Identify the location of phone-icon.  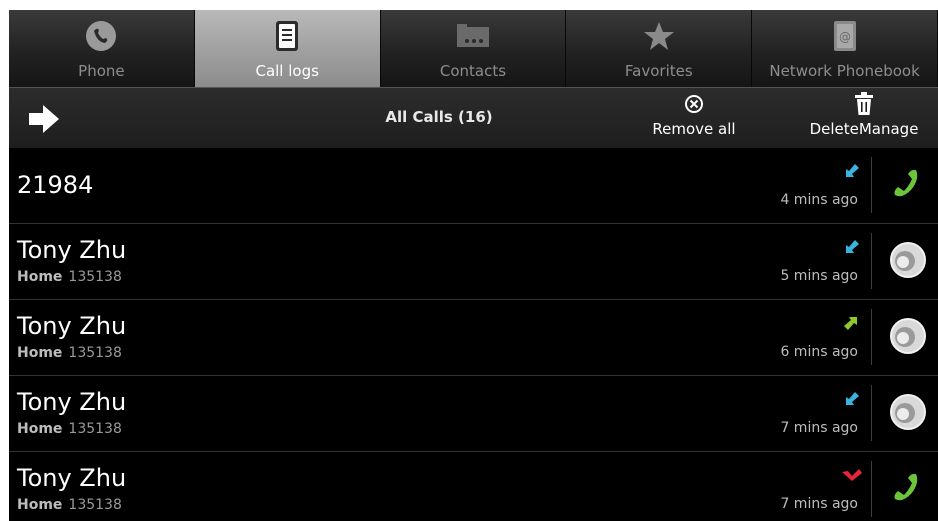
(101, 36).